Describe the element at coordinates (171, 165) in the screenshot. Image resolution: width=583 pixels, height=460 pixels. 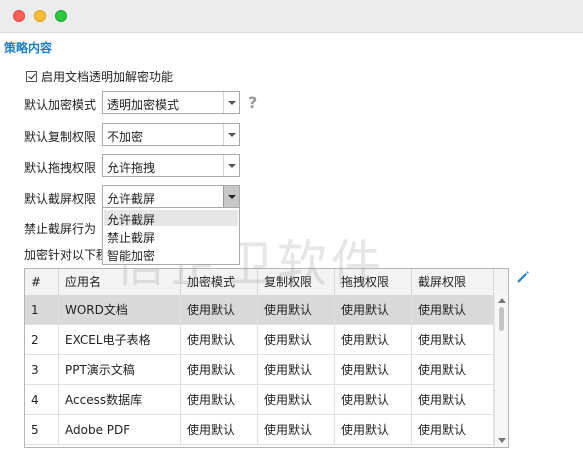
I see `drag-perm-select: 允许拖拽` at that location.